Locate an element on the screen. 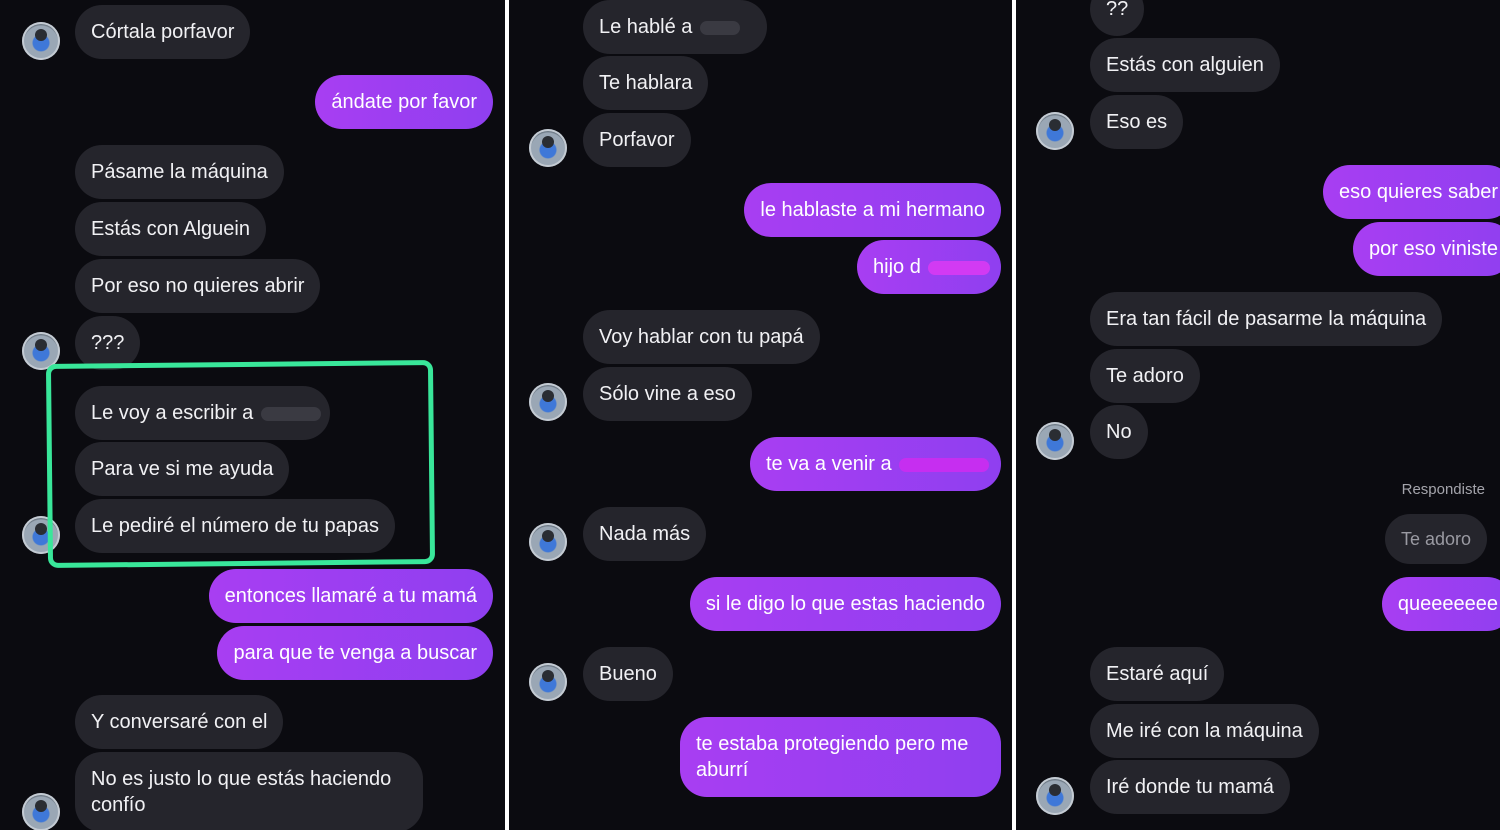  outgoing-message: queeeeeee is located at coordinates (1440, 604).